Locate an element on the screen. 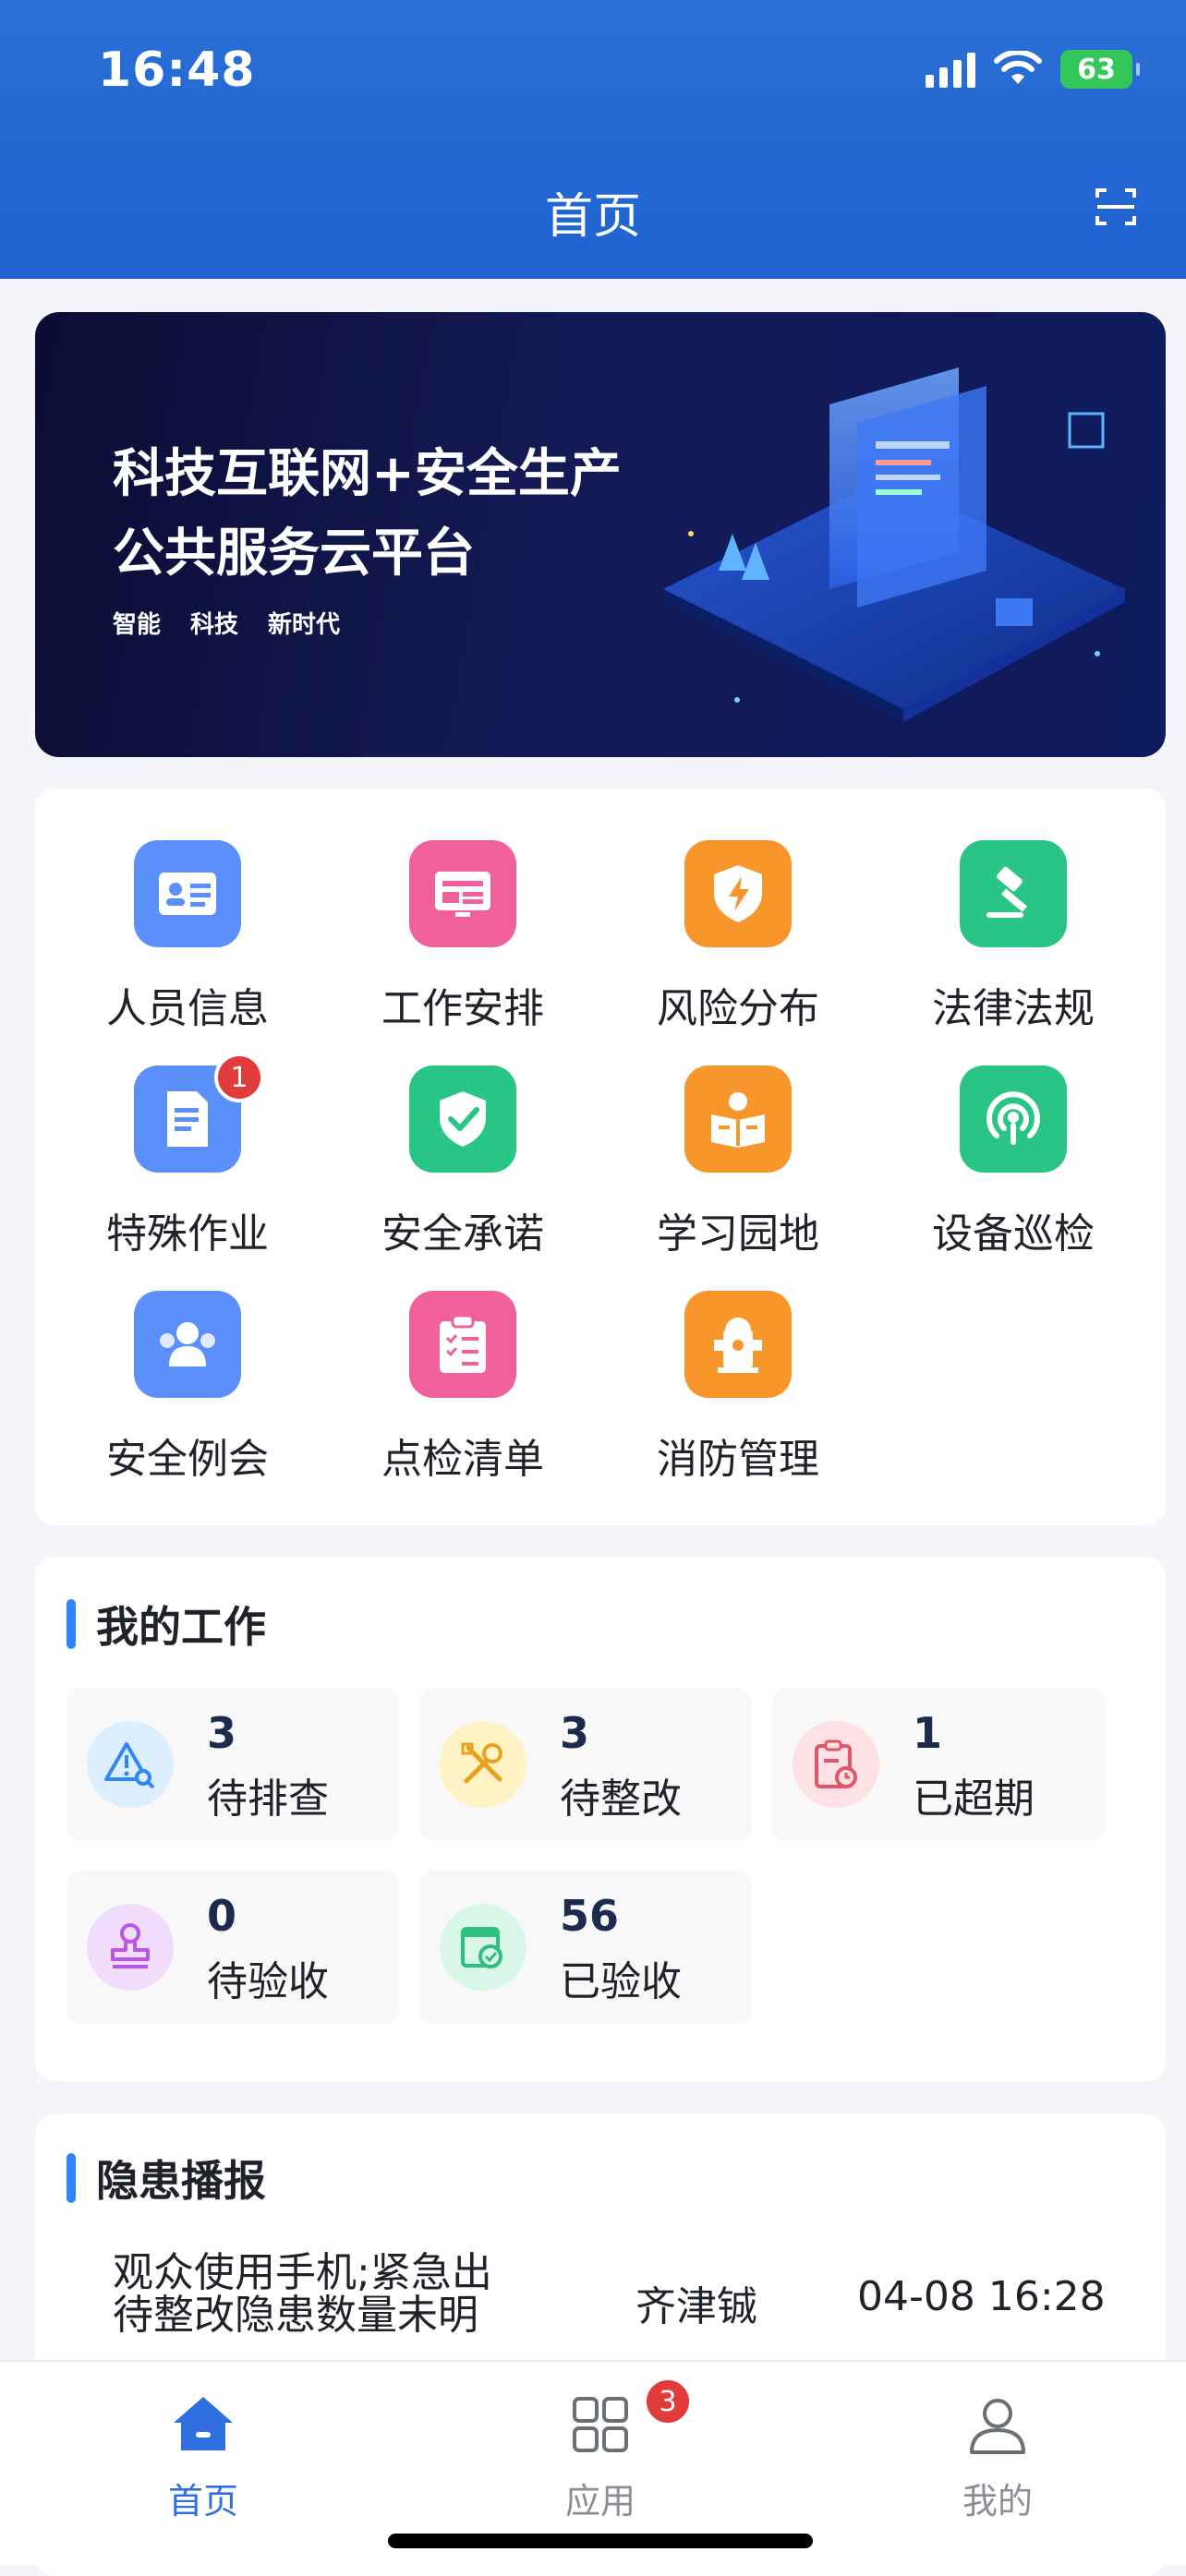 Image resolution: width=1186 pixels, height=2576 pixels. page-title: 首页 is located at coordinates (593, 217).